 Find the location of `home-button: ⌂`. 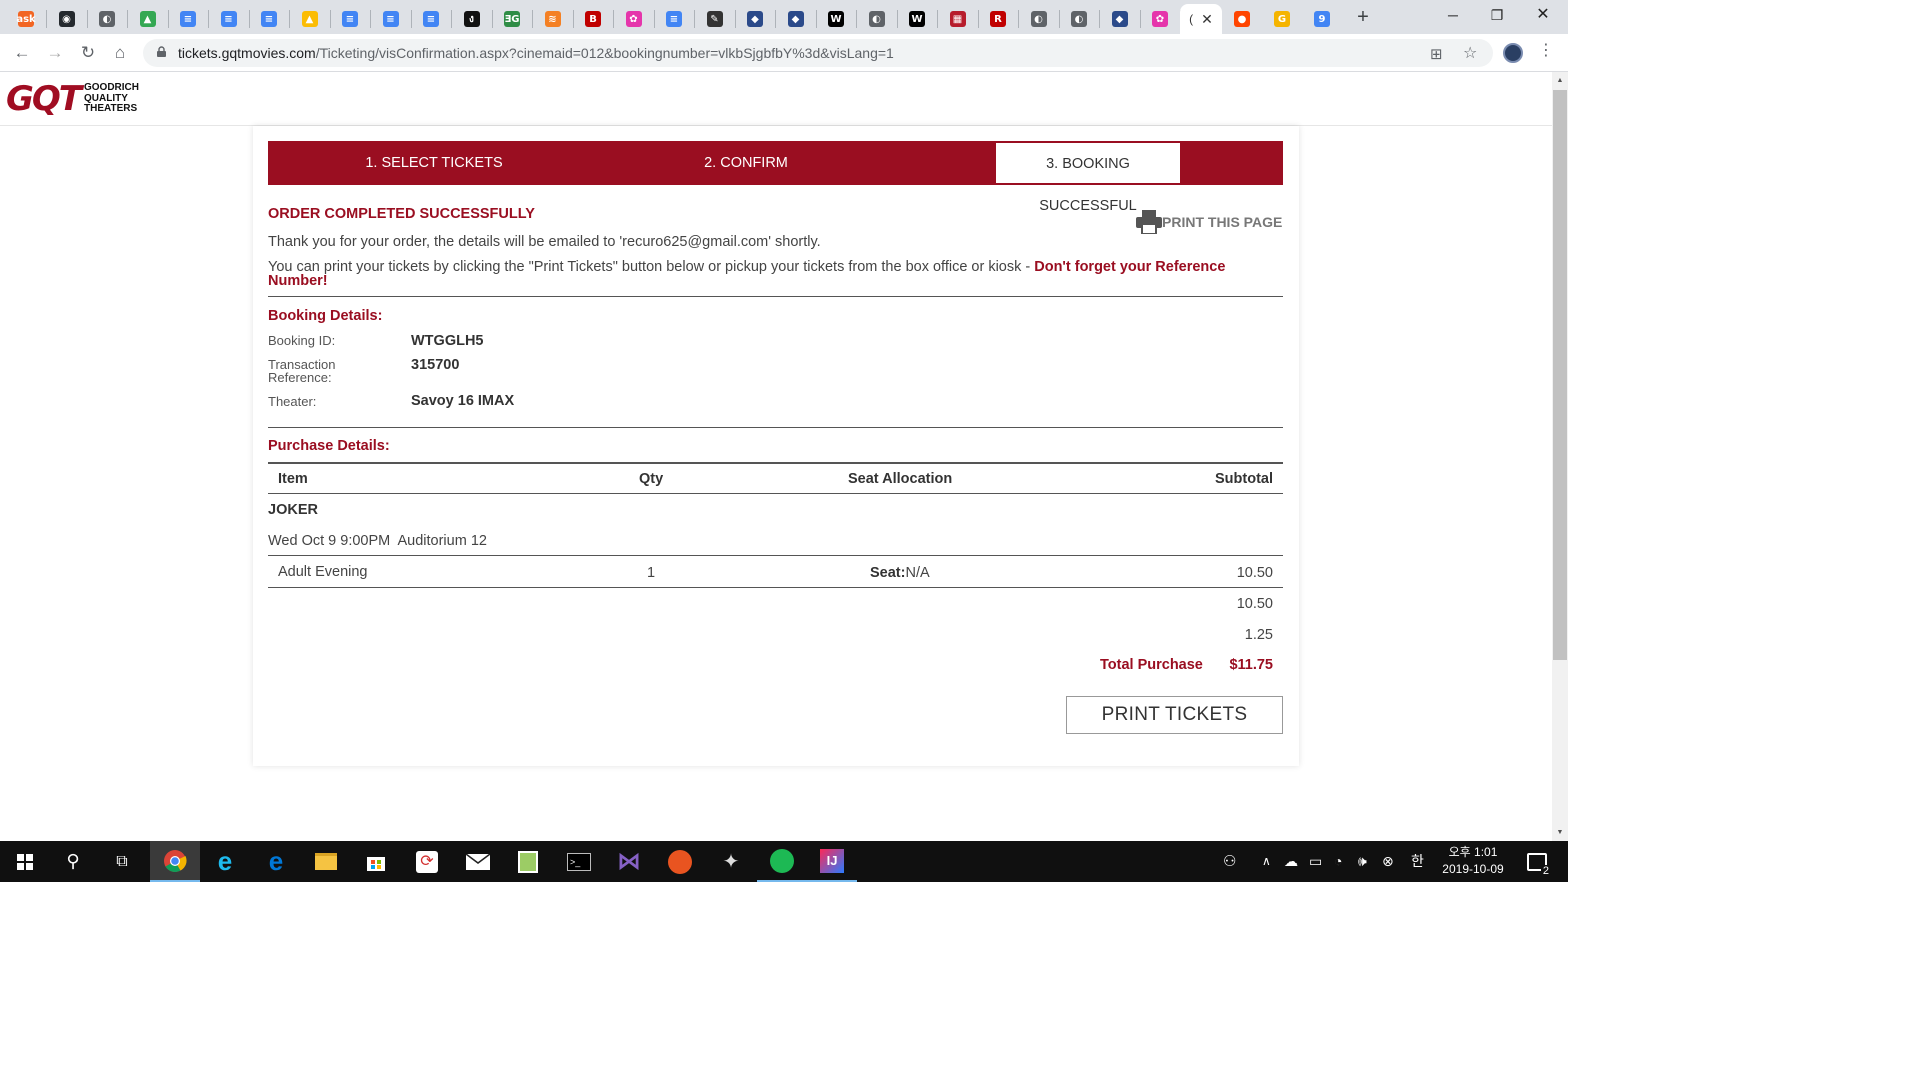

home-button: ⌂ is located at coordinates (120, 53).